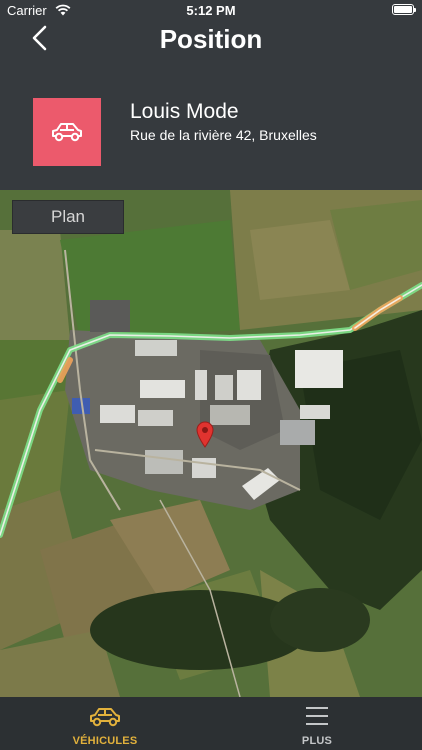 The width and height of the screenshot is (422, 750). What do you see at coordinates (68, 217) in the screenshot?
I see `map-type-button: Plan` at bounding box center [68, 217].